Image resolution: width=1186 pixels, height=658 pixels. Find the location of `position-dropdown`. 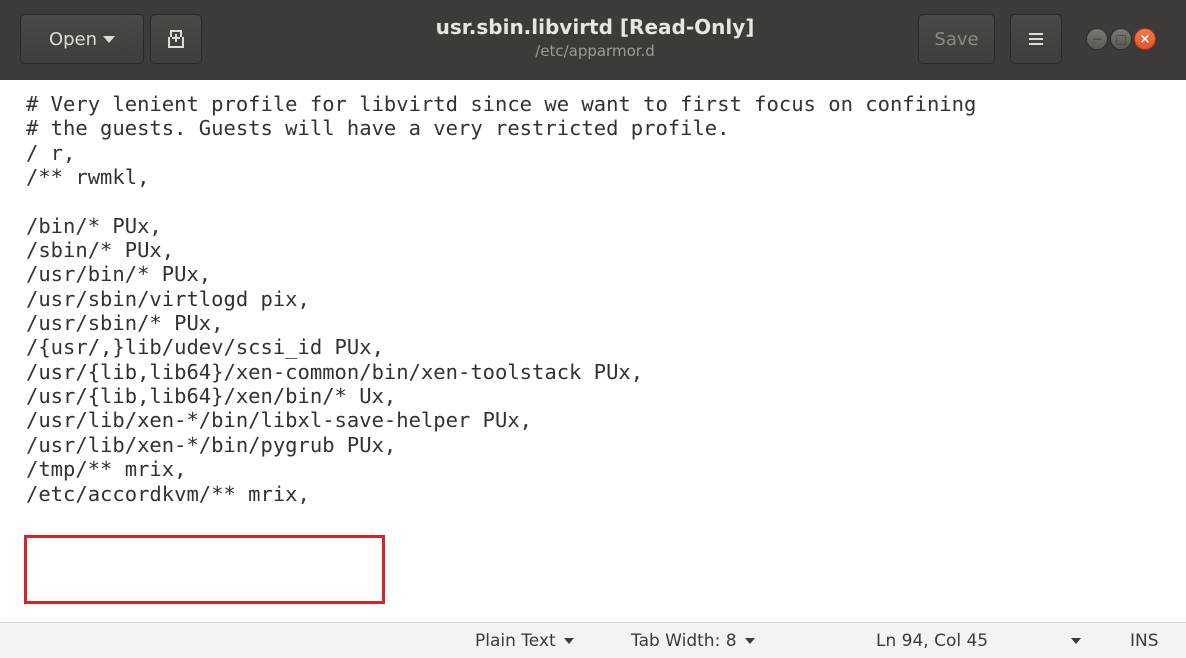

position-dropdown is located at coordinates (1076, 641).